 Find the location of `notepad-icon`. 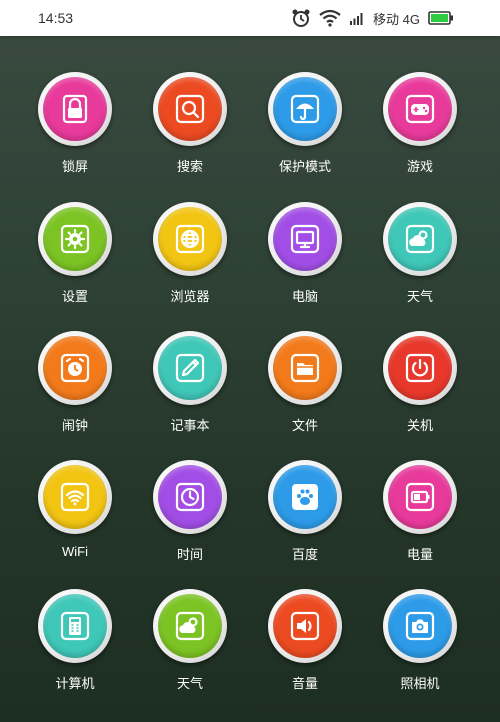

notepad-icon is located at coordinates (190, 368).